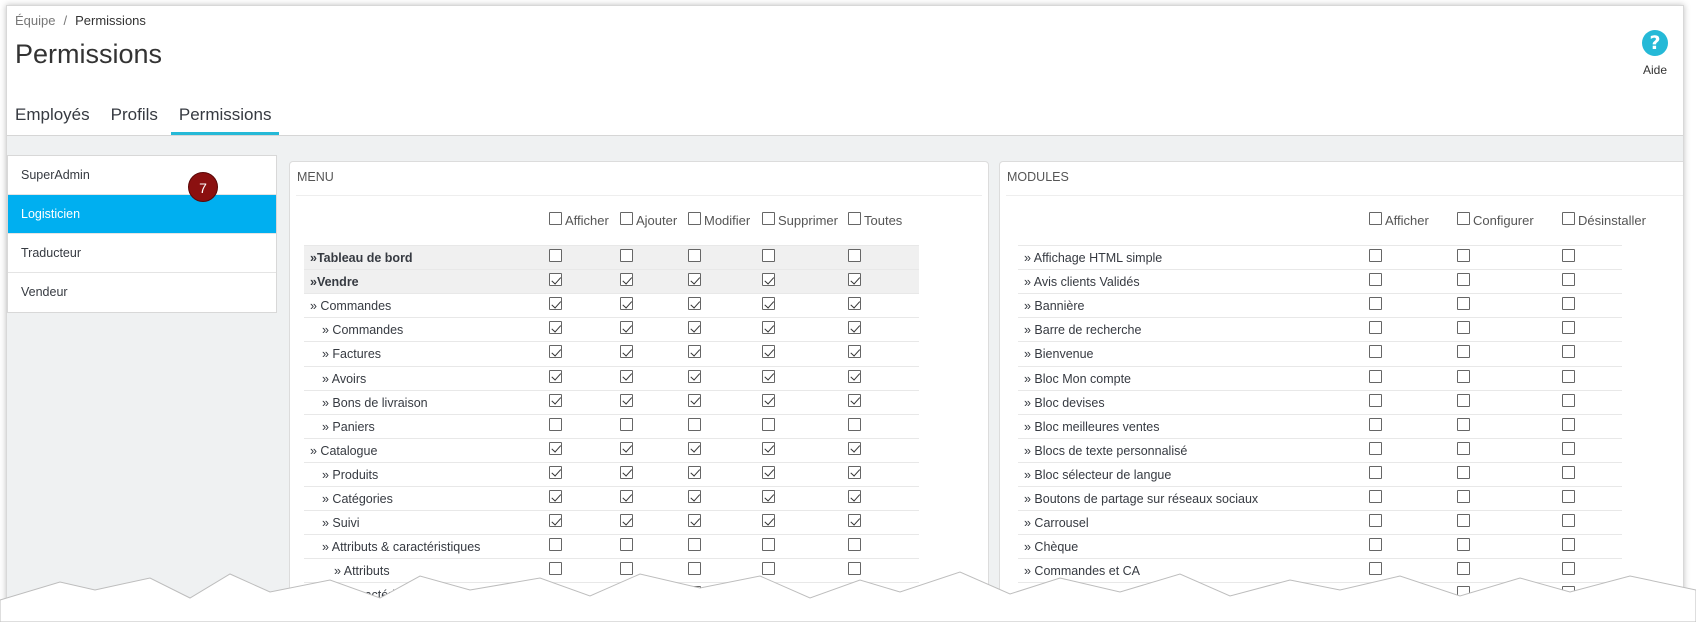 The height and width of the screenshot is (622, 1696). What do you see at coordinates (1375, 218) in the screenshot?
I see `modules-select-all-afficher-checkbox` at bounding box center [1375, 218].